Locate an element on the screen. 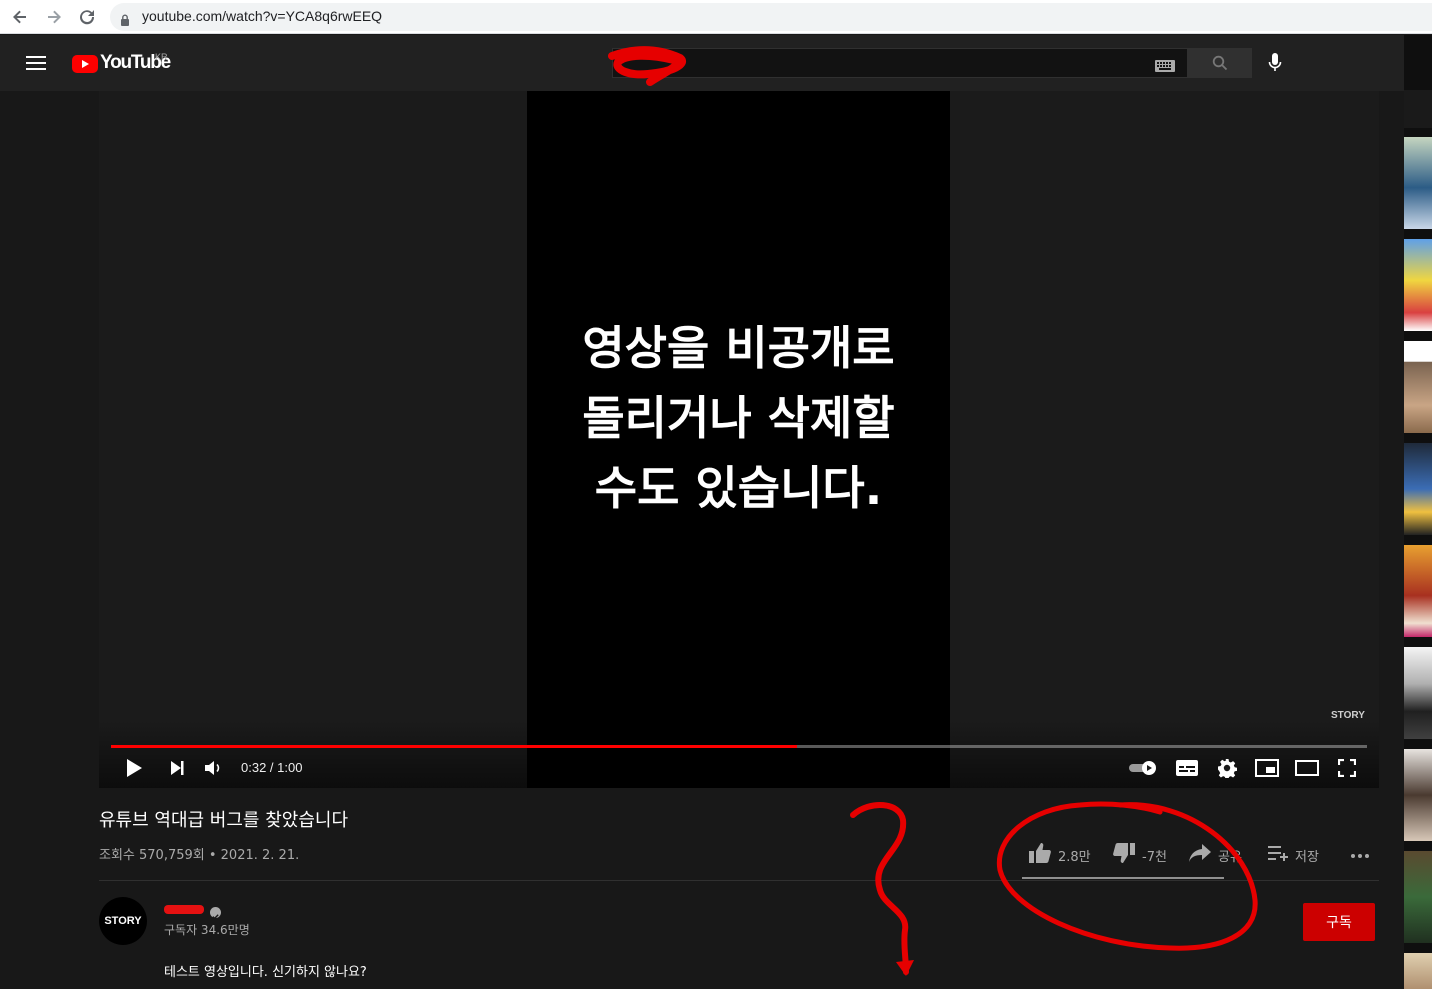  menu-icon is located at coordinates (36, 65).